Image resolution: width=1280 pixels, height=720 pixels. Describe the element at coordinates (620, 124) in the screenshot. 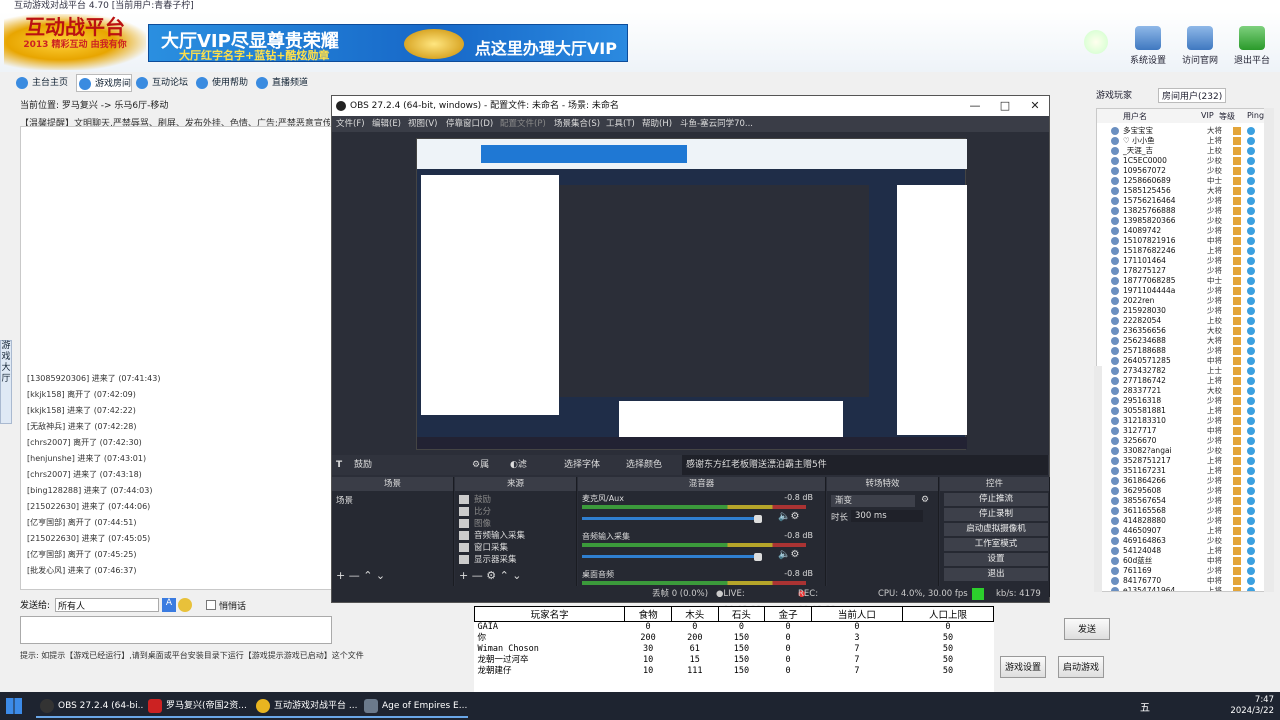

I see `menu-tools: 工具(T)` at that location.